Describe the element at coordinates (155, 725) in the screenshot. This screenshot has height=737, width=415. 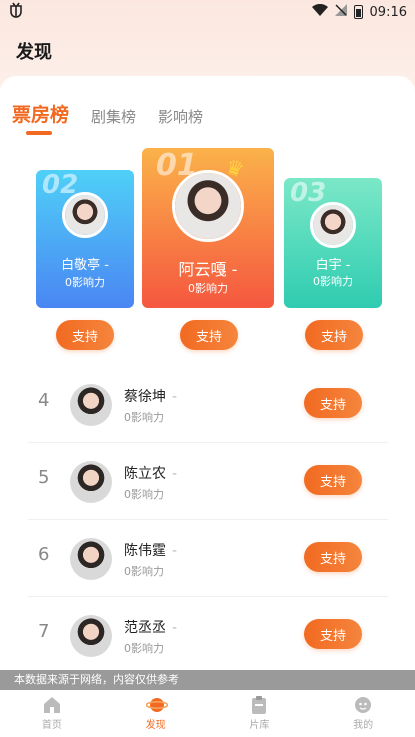
I see `nav-label: 发现` at that location.